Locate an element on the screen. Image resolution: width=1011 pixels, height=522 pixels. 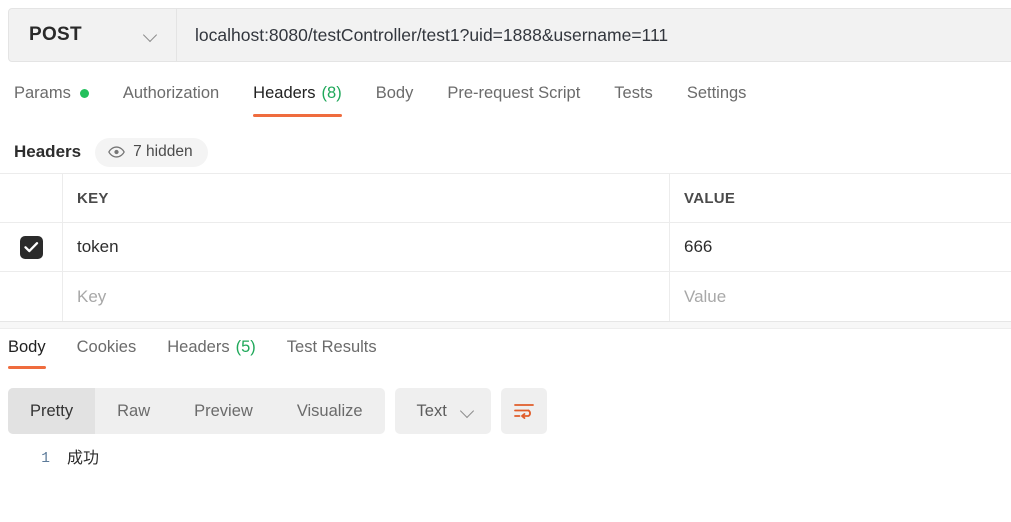
column-header-value: VALUE is located at coordinates (840, 198).